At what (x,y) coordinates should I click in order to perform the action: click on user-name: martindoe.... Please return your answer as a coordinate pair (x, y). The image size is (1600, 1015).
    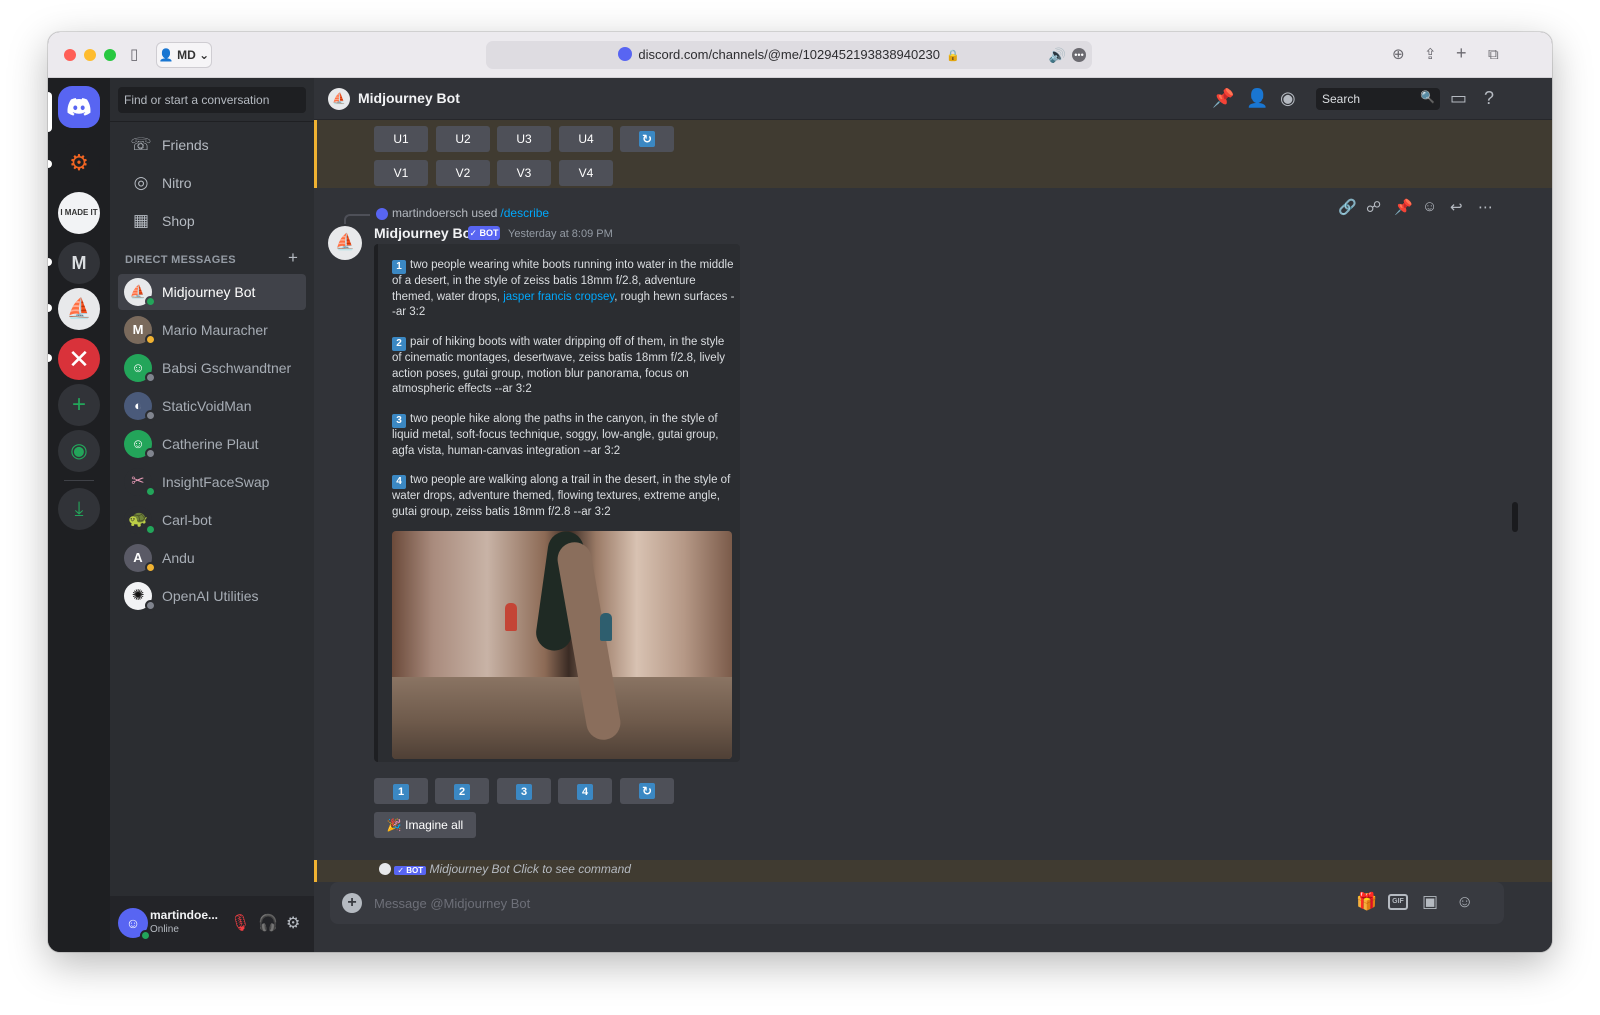
    Looking at the image, I should click on (184, 915).